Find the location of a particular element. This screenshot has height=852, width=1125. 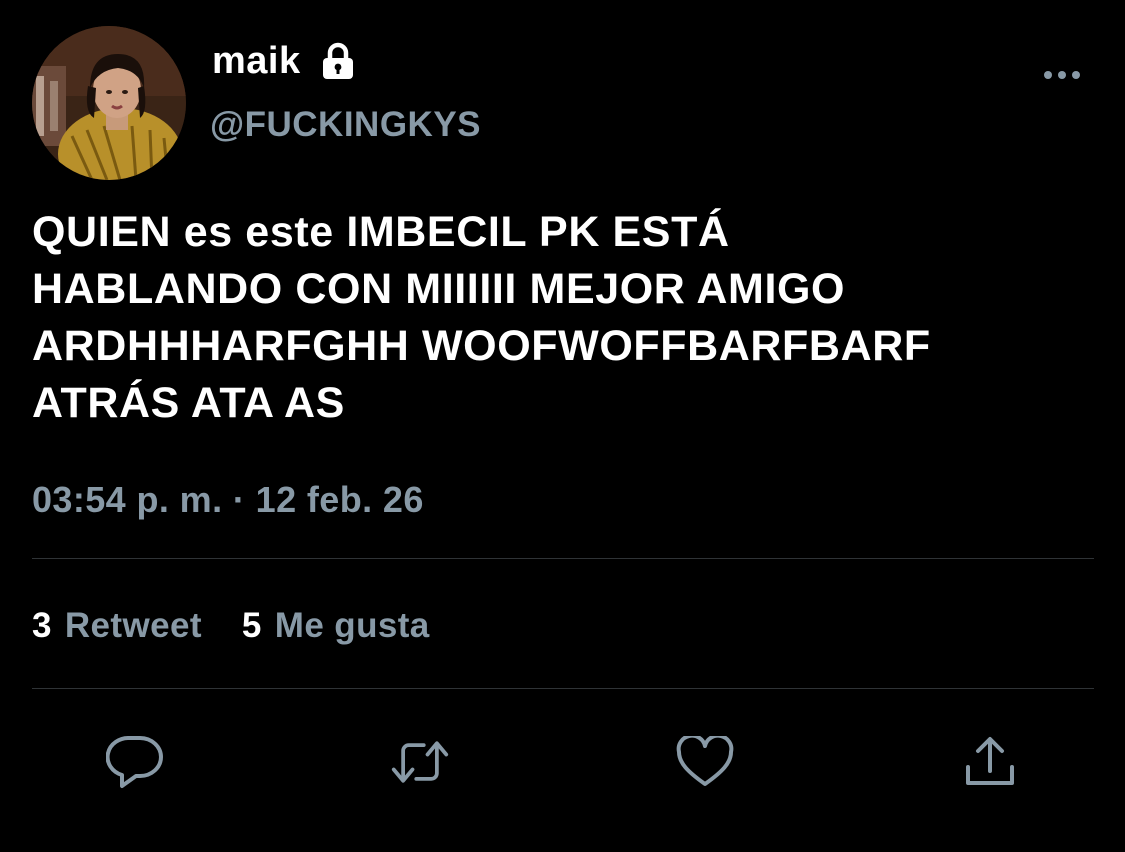

author-display-name: maik is located at coordinates (283, 61).